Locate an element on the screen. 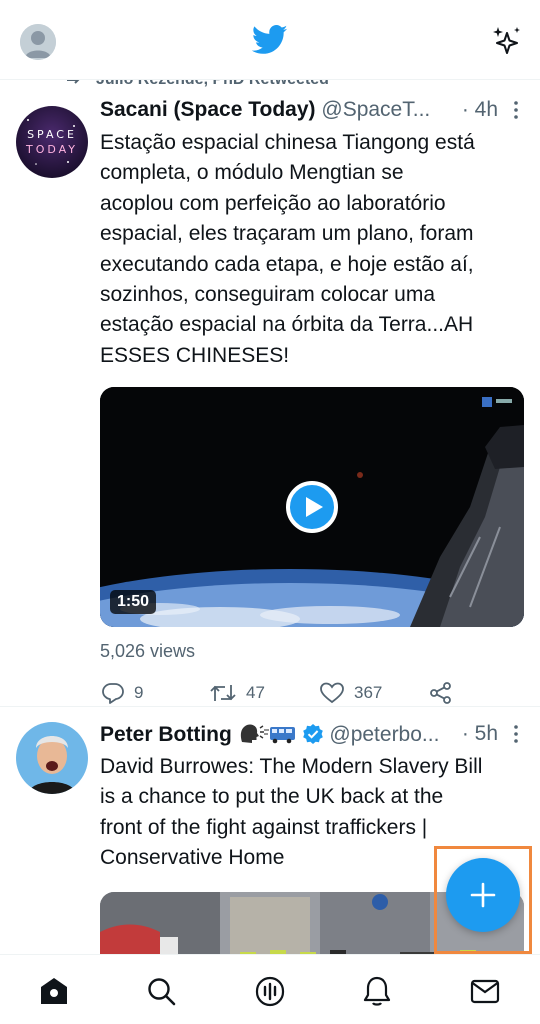 Image resolution: width=540 pixels, height=1024 pixels. heart-icon is located at coordinates (332, 693).